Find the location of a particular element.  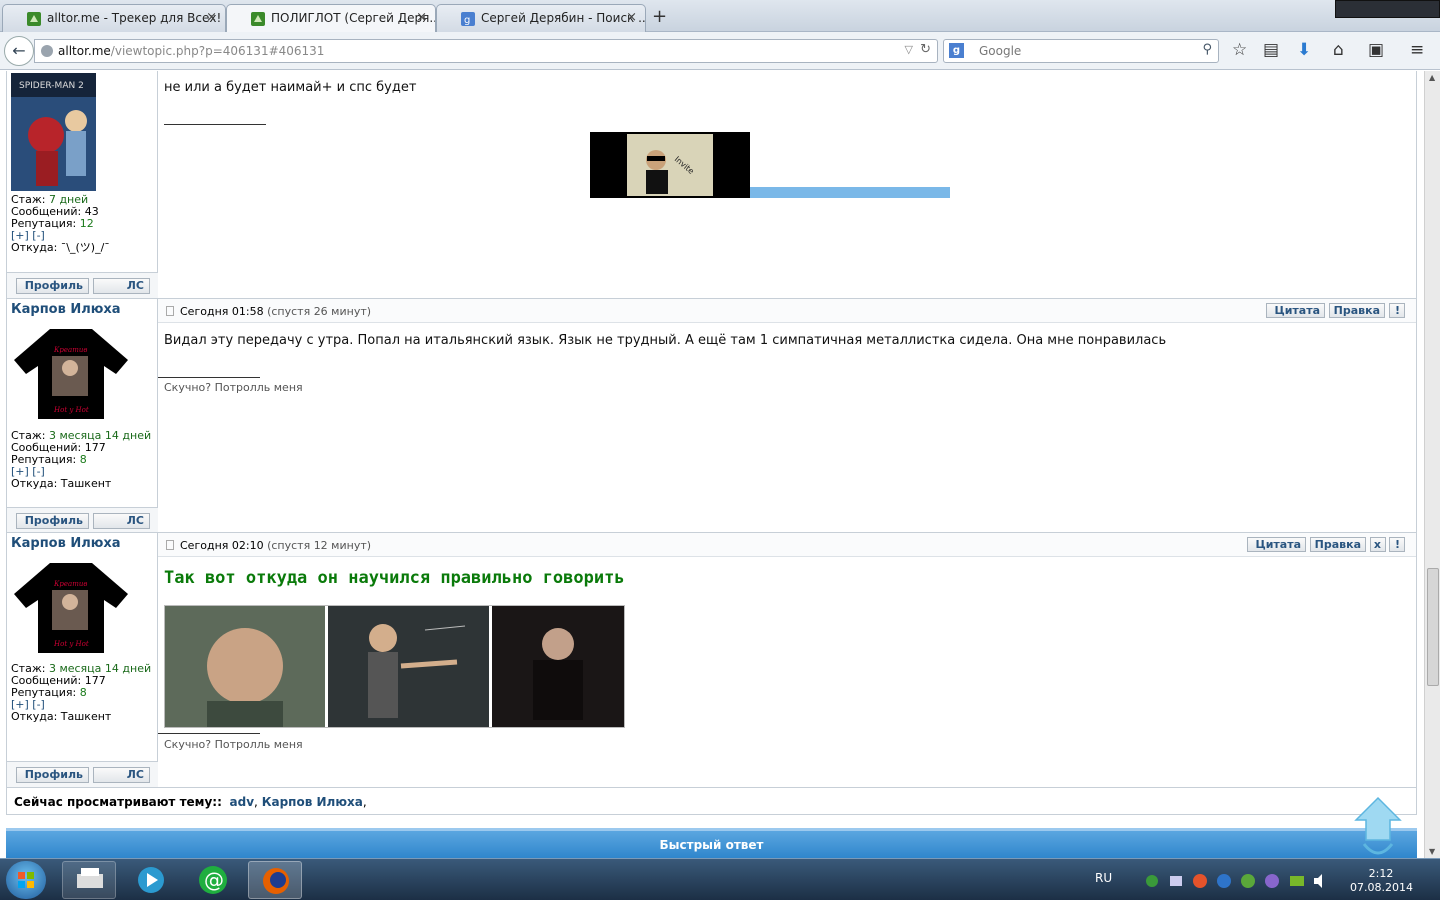

post-date: Сегодня 01:58 is located at coordinates (222, 311).